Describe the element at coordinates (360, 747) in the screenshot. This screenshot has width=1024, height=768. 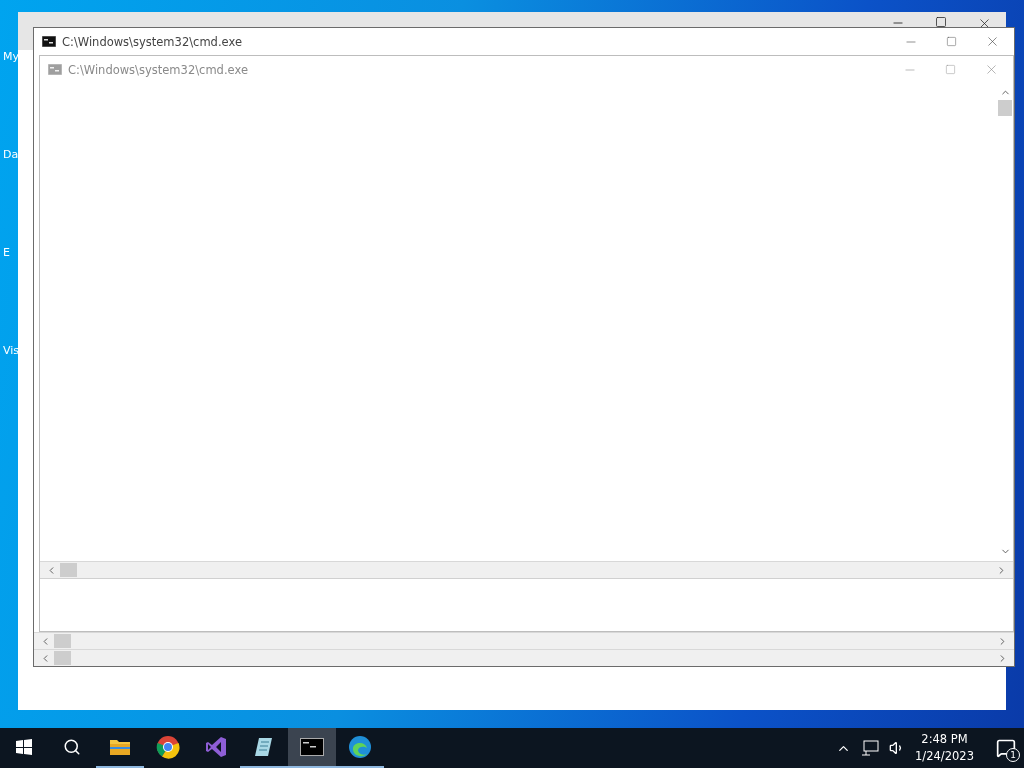
I see `edge-icon` at that location.